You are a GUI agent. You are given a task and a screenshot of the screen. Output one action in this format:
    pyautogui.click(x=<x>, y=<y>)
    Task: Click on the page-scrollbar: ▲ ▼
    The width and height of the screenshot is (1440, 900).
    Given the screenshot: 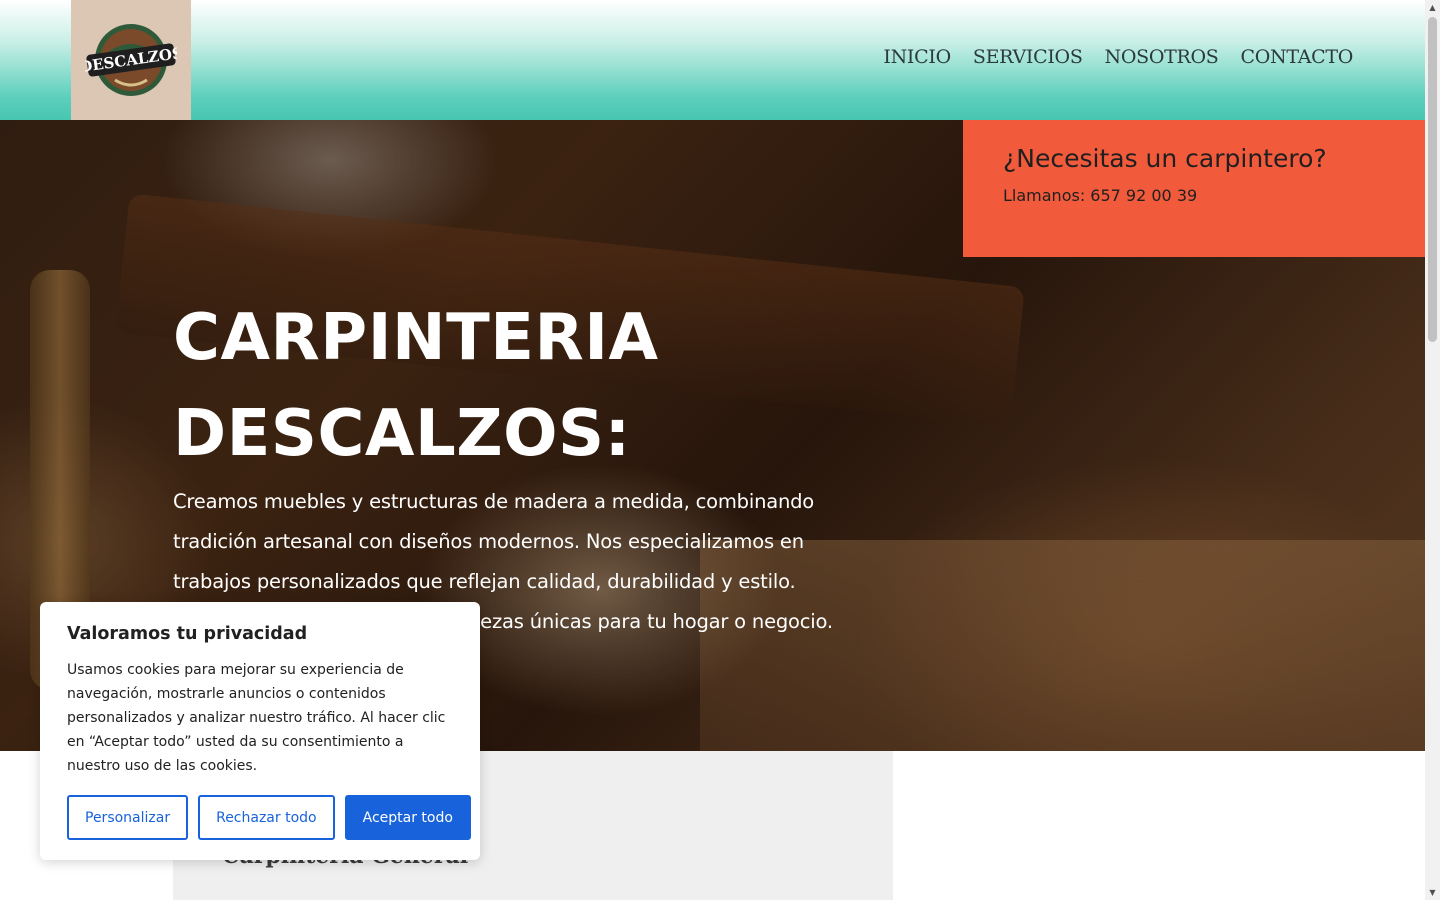 What is the action you would take?
    pyautogui.click(x=1432, y=450)
    